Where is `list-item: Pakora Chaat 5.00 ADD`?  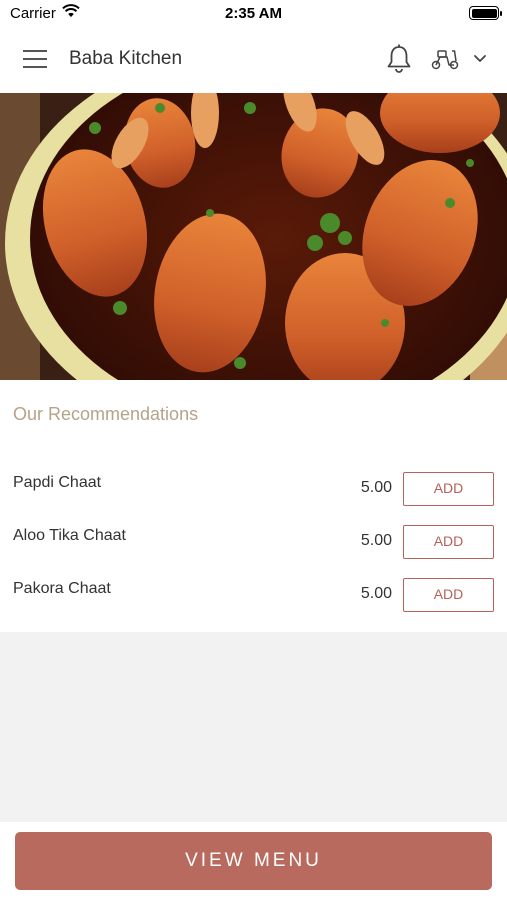
list-item: Pakora Chaat 5.00 ADD is located at coordinates (253, 592).